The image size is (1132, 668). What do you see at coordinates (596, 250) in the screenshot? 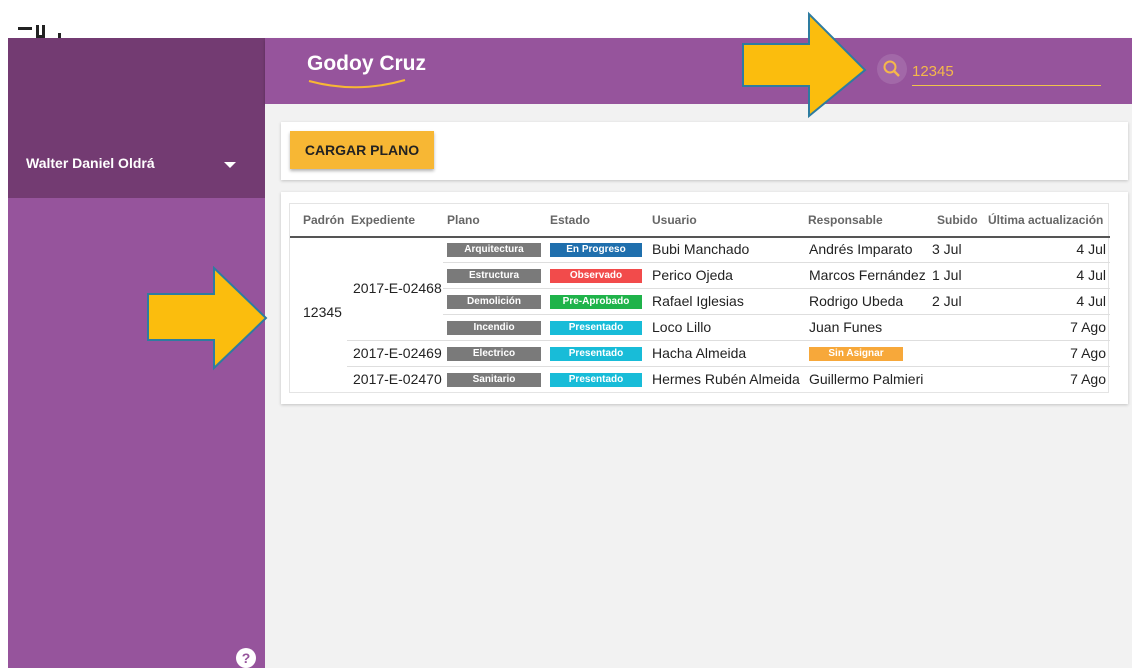
I see `estado-badge: En Progreso` at bounding box center [596, 250].